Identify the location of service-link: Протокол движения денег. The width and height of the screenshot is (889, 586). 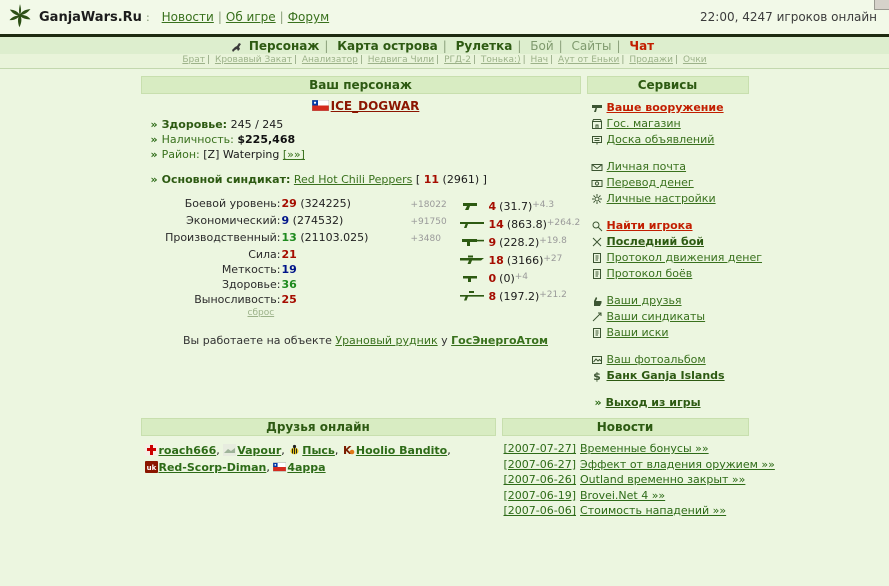
(685, 258).